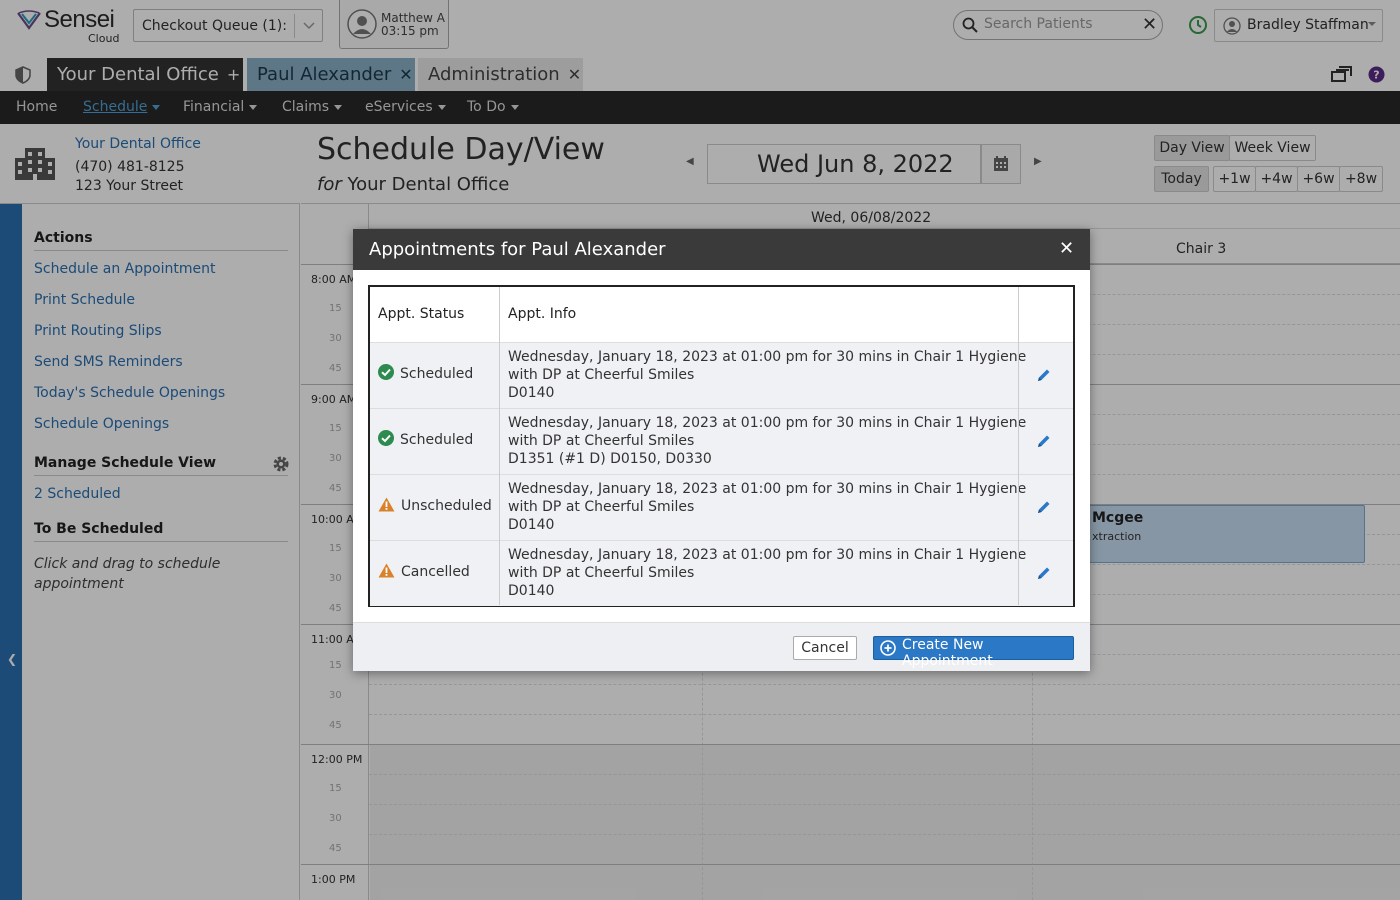 The width and height of the screenshot is (1400, 900). I want to click on create-appointment-button: Create New Appointment, so click(973, 652).